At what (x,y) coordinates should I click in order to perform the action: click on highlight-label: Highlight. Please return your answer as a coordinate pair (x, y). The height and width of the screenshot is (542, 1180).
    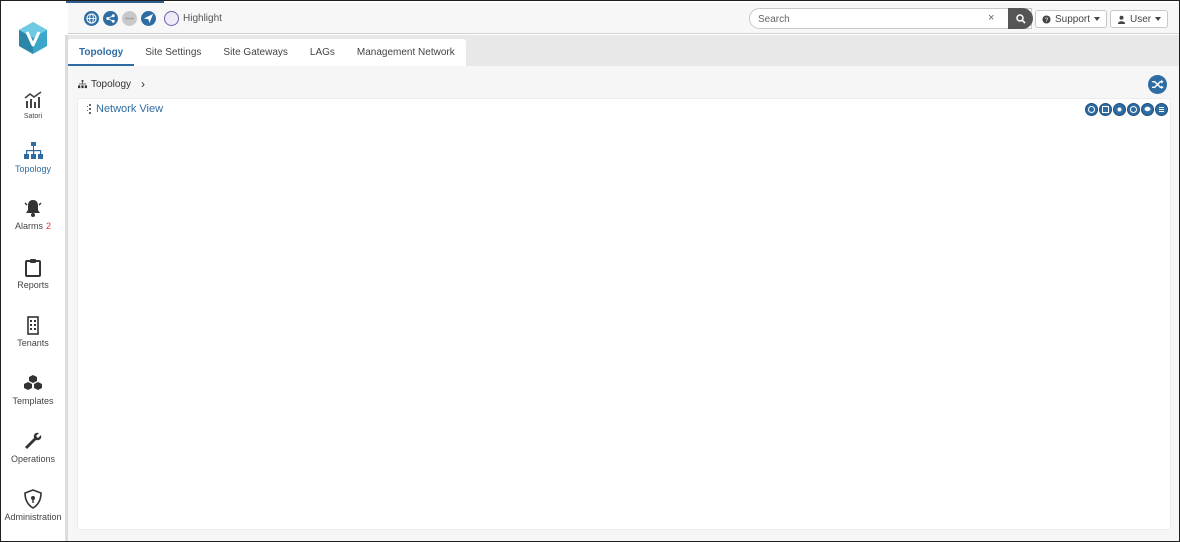
    Looking at the image, I should click on (202, 18).